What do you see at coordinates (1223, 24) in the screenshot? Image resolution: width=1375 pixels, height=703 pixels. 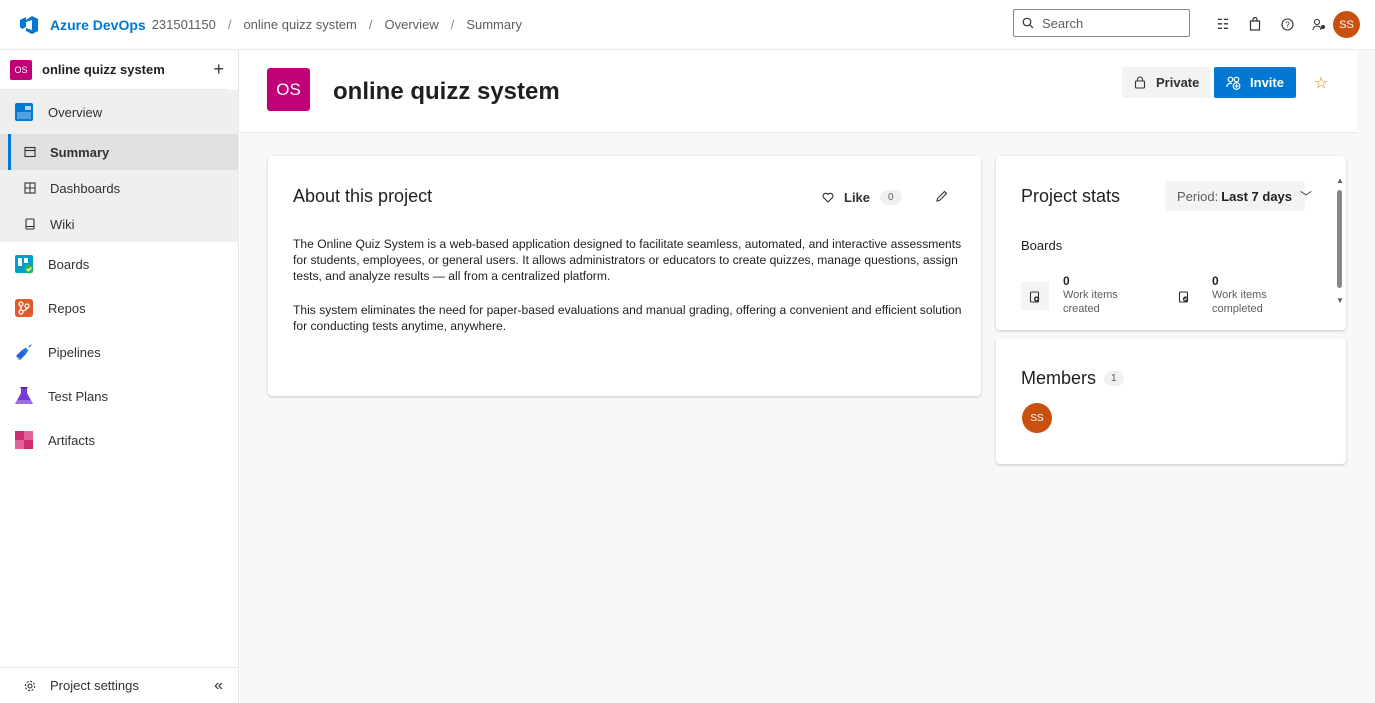 I see `task-list-icon: ☷` at bounding box center [1223, 24].